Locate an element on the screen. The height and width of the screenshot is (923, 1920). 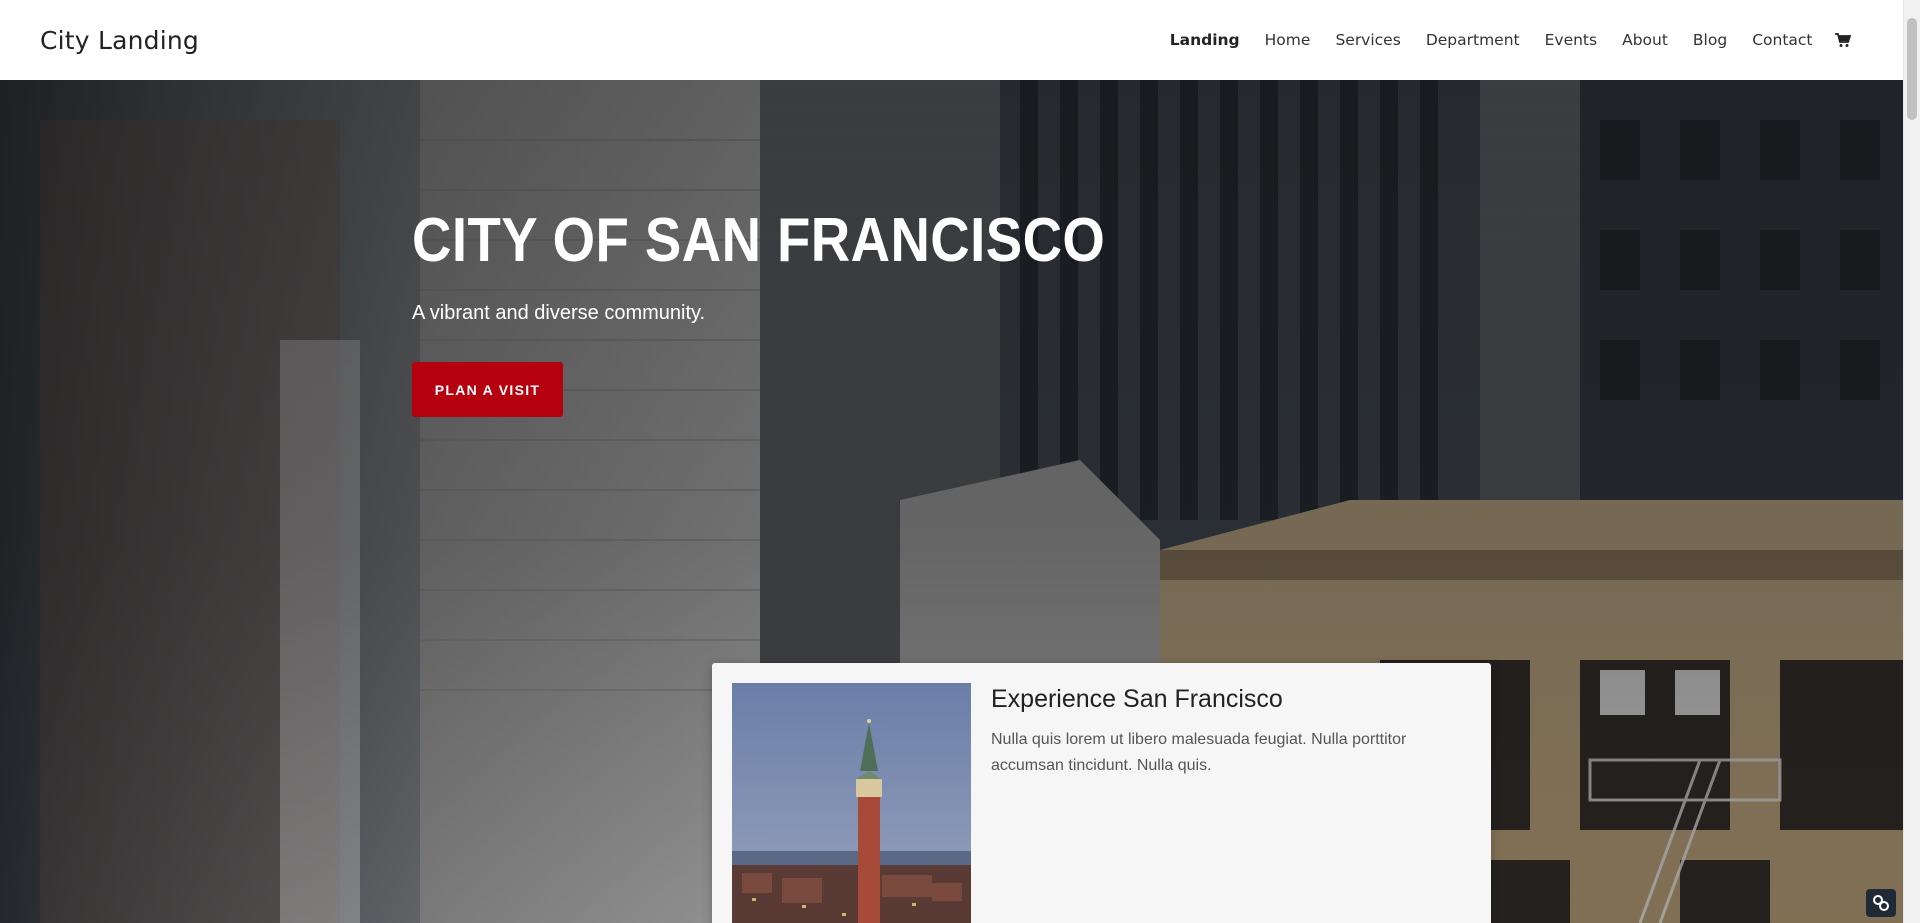
card-title: Experience San Francisco is located at coordinates (1137, 699).